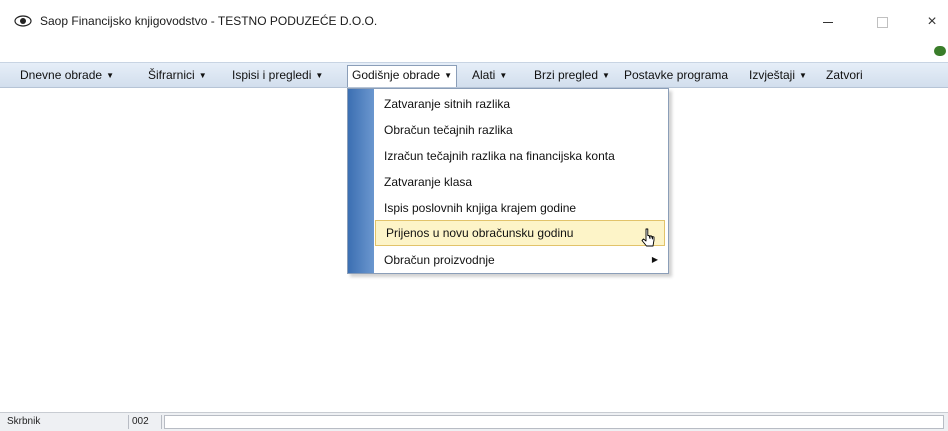 This screenshot has height=431, width=948. Describe the element at coordinates (566, 75) in the screenshot. I see `menu-label: Brzi pregled` at that location.